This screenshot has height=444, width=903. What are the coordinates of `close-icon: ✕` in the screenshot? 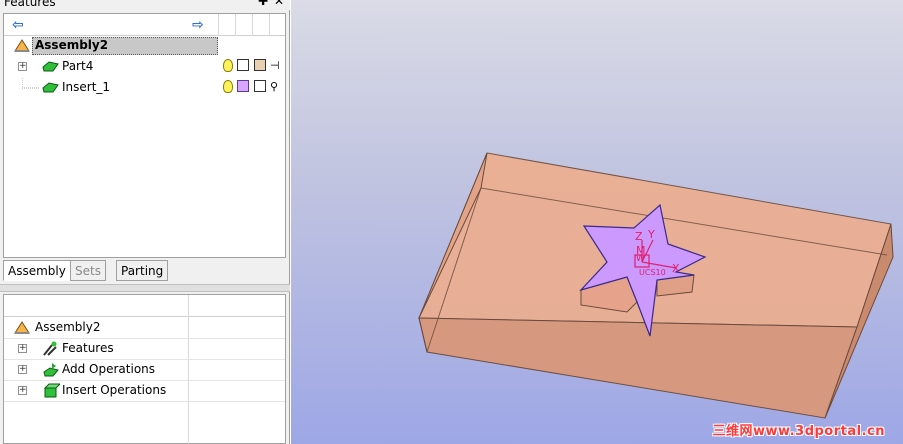 It's located at (279, 4).